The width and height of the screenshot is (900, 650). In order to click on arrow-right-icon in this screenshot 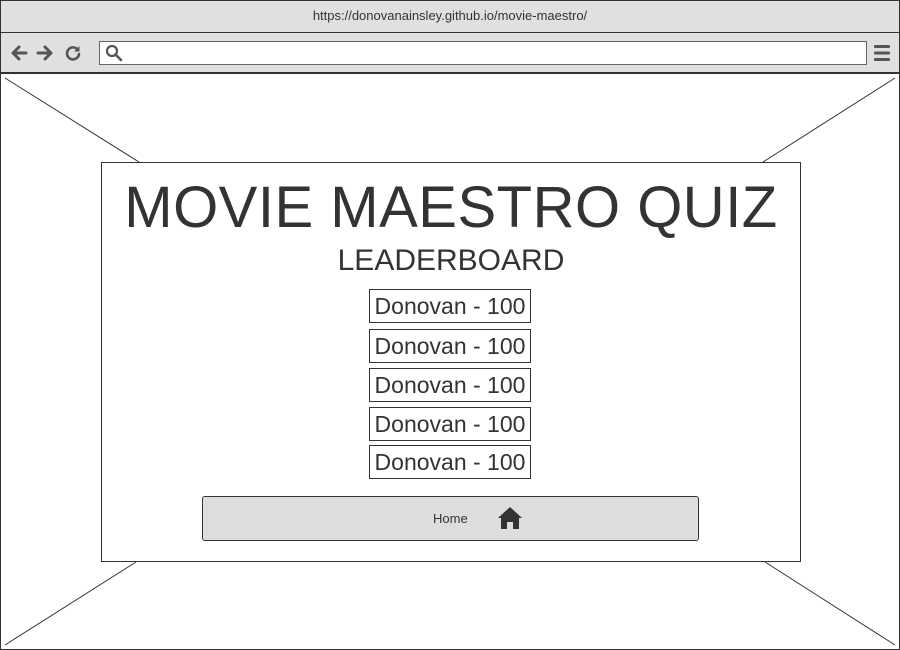, I will do `click(44, 53)`.